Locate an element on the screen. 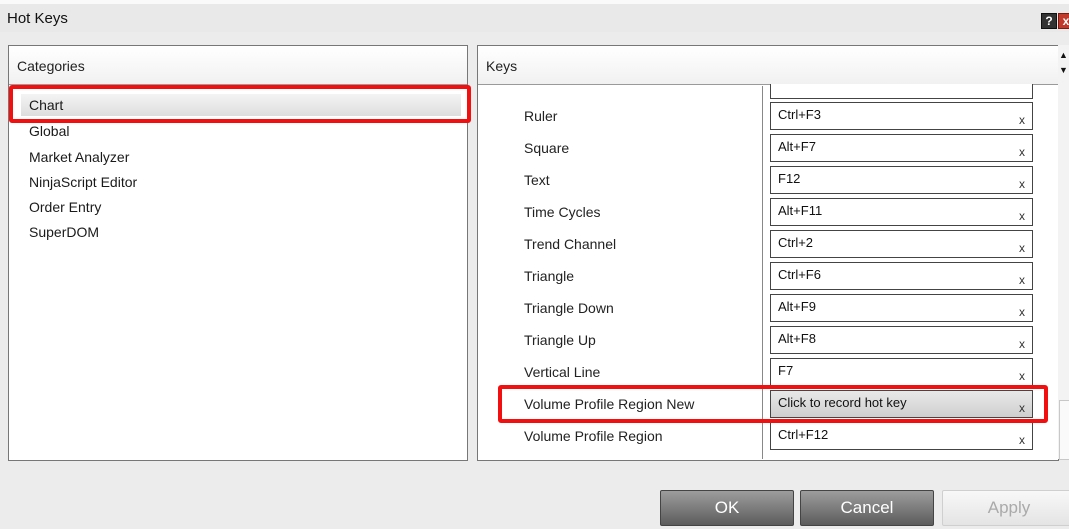  key-row-triangle-down: Triangle Down Alt+F9 x is located at coordinates (758, 306).